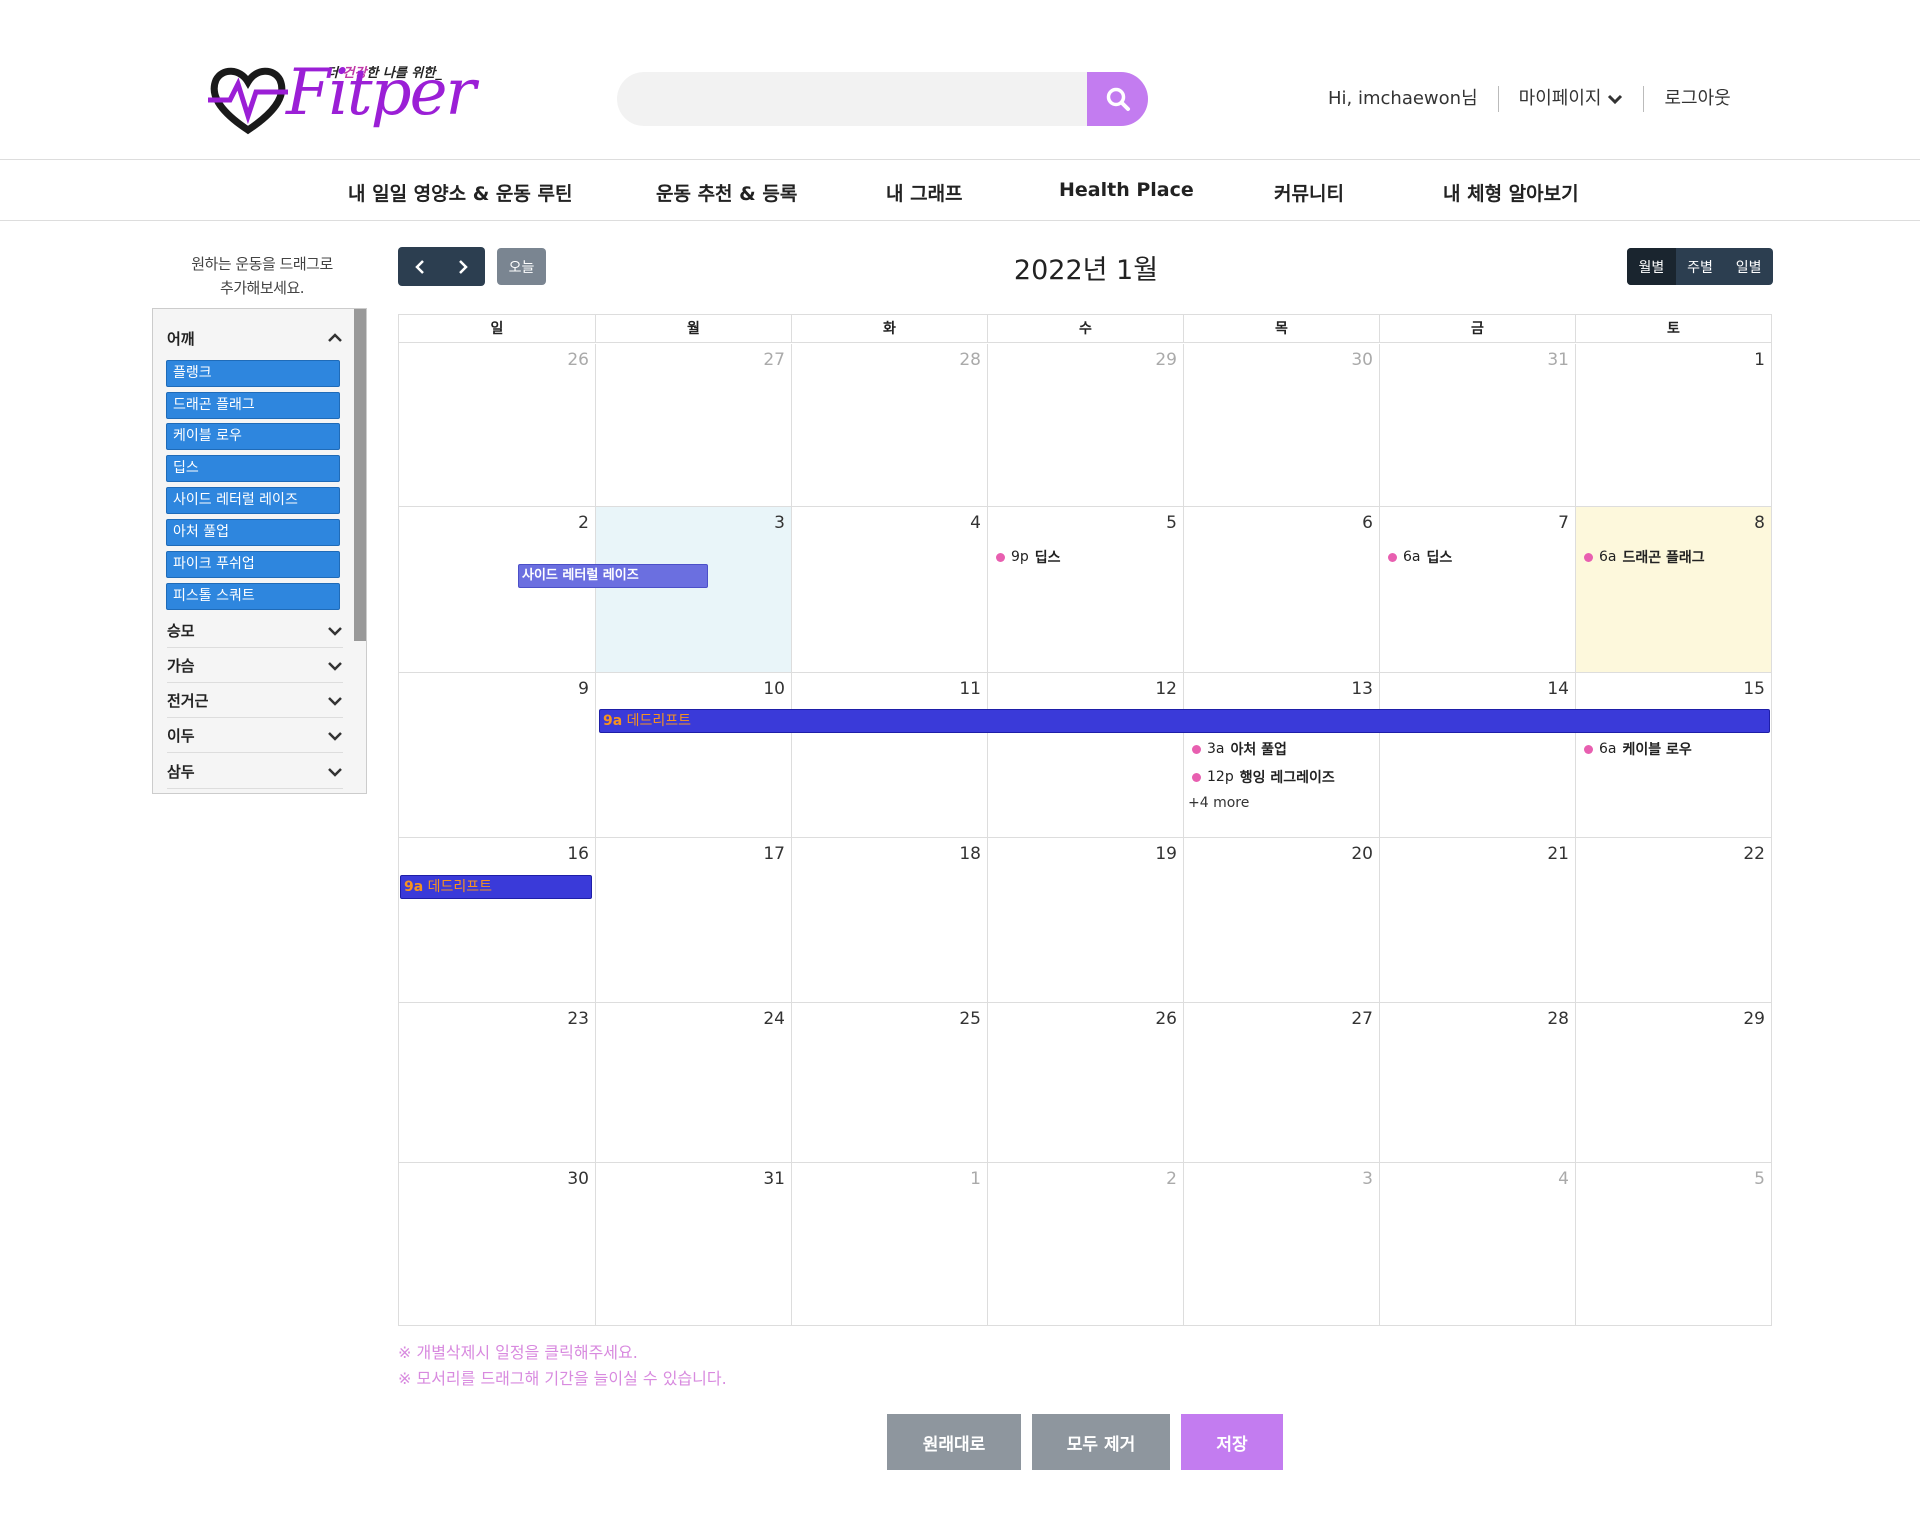 The height and width of the screenshot is (1523, 1920). I want to click on day-number: 8, so click(1759, 523).